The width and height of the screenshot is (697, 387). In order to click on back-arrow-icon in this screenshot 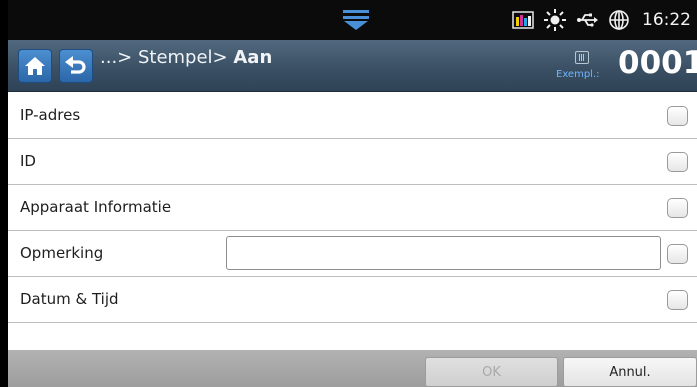, I will do `click(75, 65)`.